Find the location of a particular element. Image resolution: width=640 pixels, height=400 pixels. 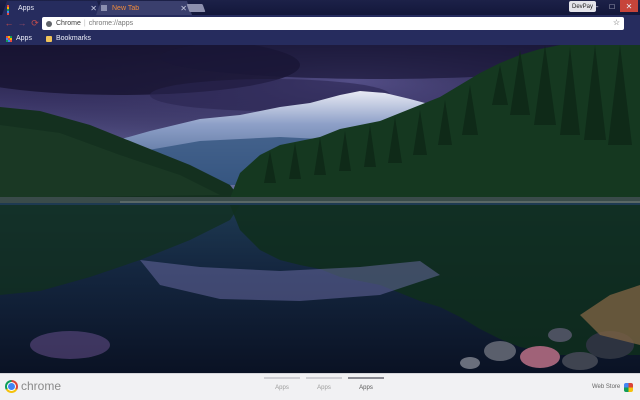

omnibox-scheme: Chrome is located at coordinates (68, 23).